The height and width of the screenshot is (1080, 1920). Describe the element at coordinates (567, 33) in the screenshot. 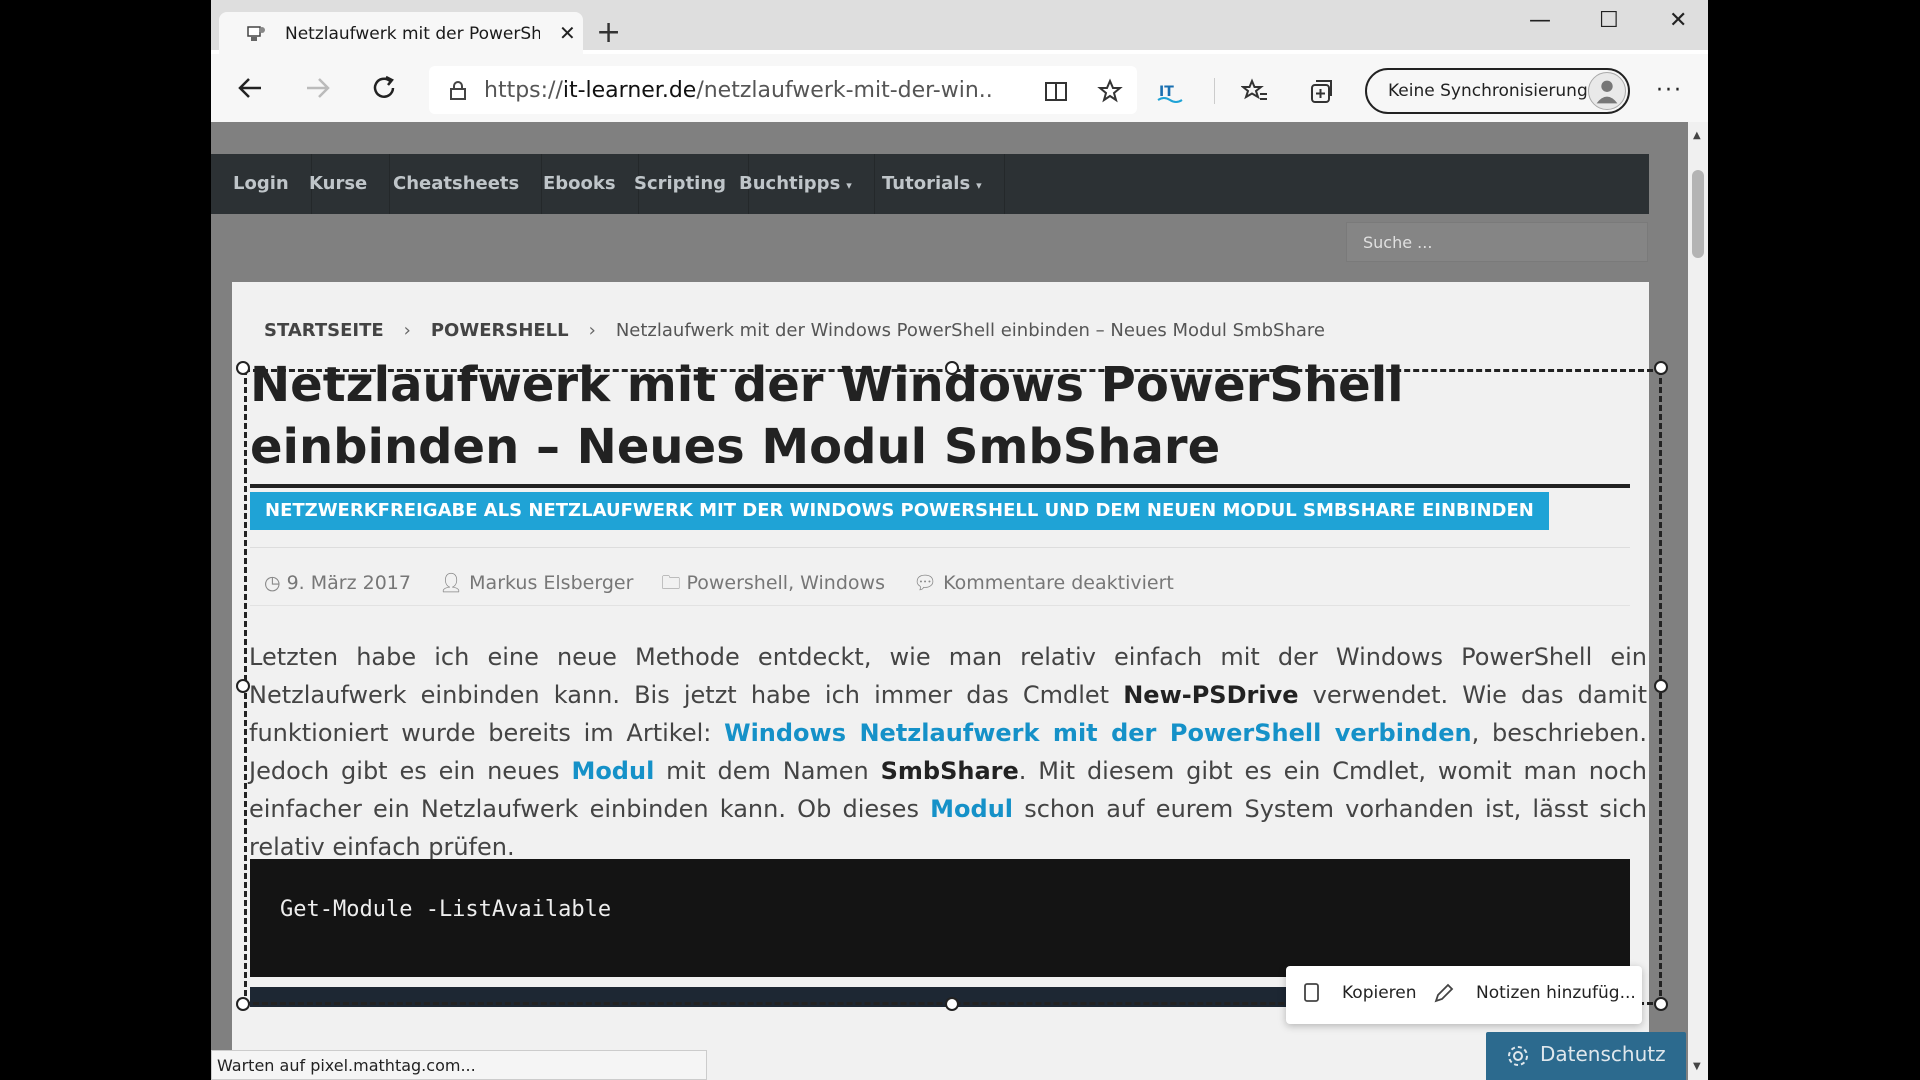

I see `tab-close-icon: ✕` at that location.